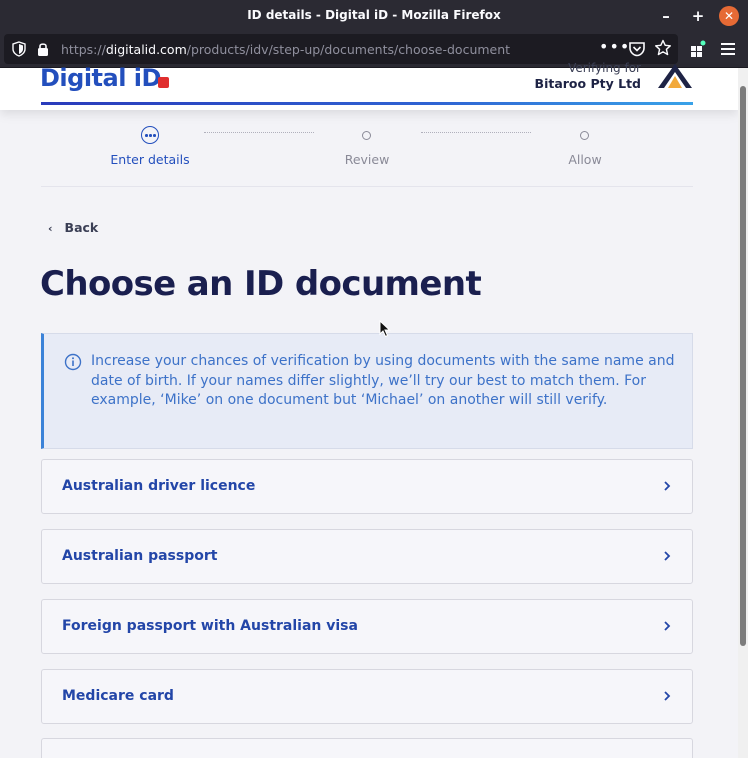 The width and height of the screenshot is (748, 758). I want to click on option-label: Medicare card, so click(118, 696).